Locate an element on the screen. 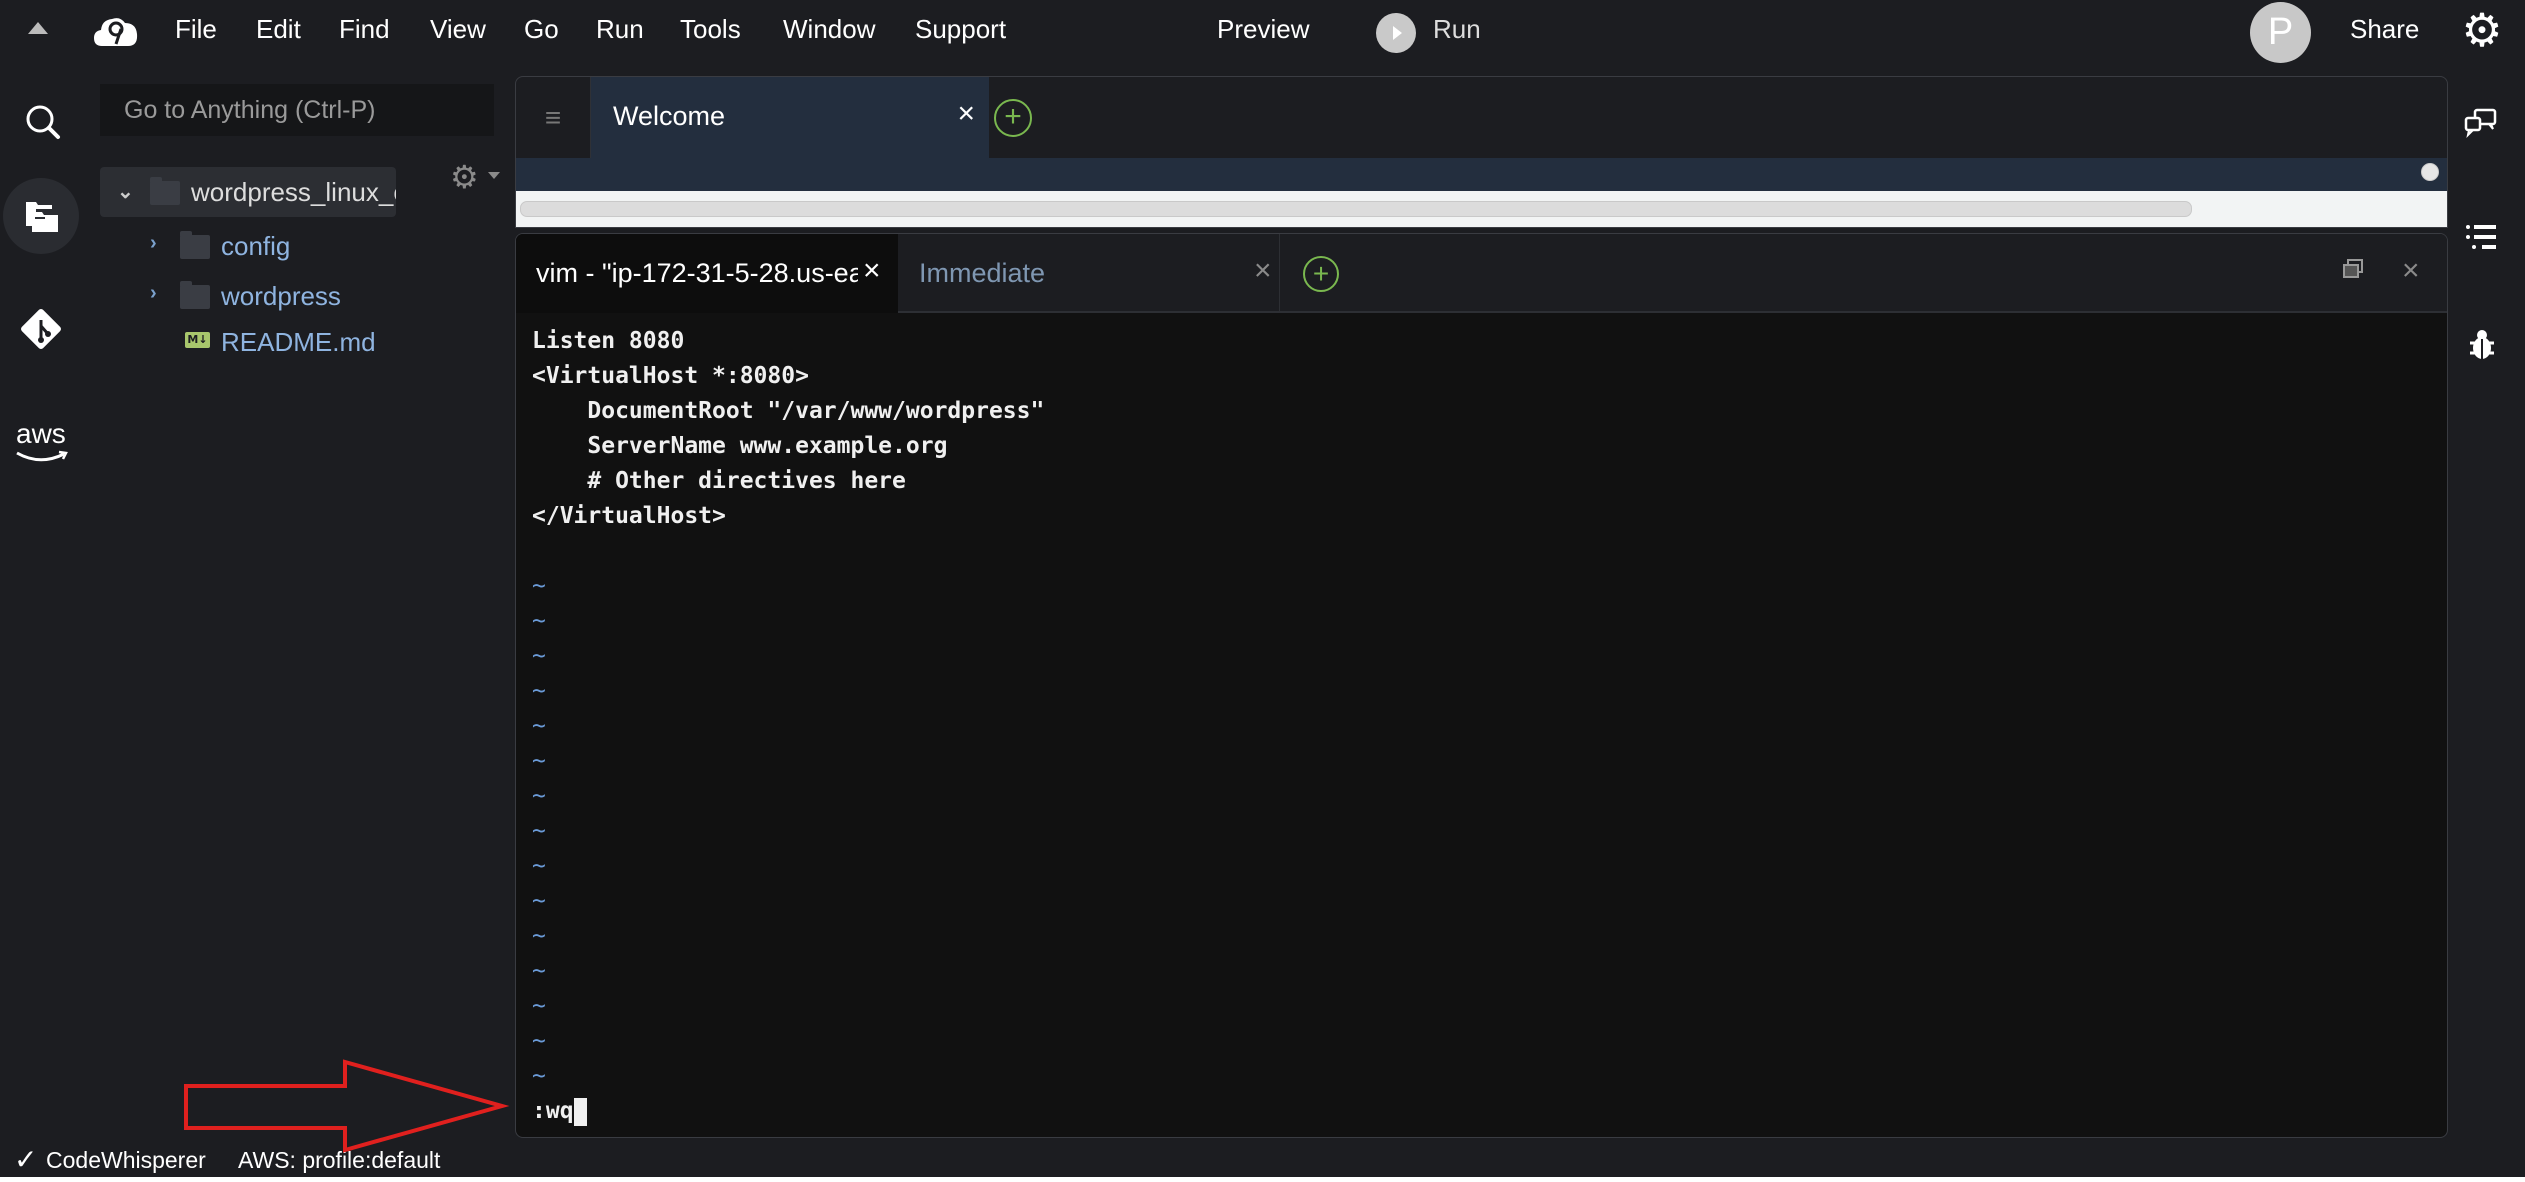 Image resolution: width=2525 pixels, height=1182 pixels. menu-window: Window is located at coordinates (829, 29).